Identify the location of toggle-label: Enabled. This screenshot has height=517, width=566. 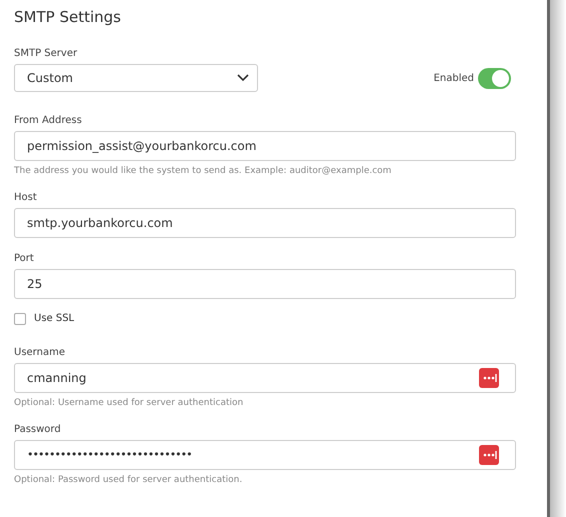
(454, 79).